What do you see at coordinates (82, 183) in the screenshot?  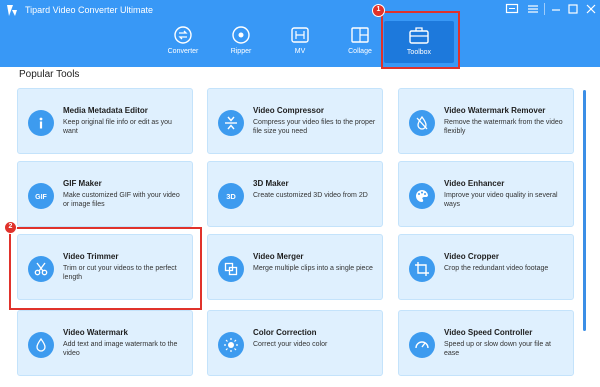 I see `tool-title: GIF Maker` at bounding box center [82, 183].